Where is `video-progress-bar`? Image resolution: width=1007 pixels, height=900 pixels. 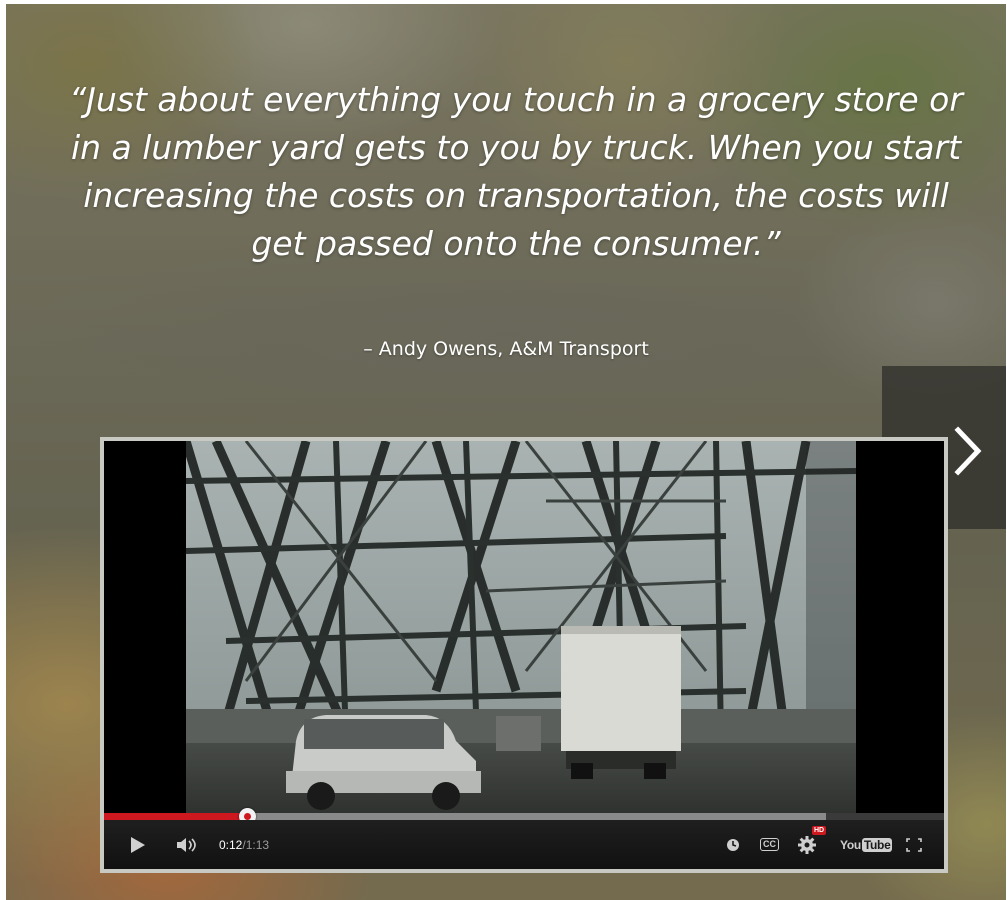
video-progress-bar is located at coordinates (524, 816).